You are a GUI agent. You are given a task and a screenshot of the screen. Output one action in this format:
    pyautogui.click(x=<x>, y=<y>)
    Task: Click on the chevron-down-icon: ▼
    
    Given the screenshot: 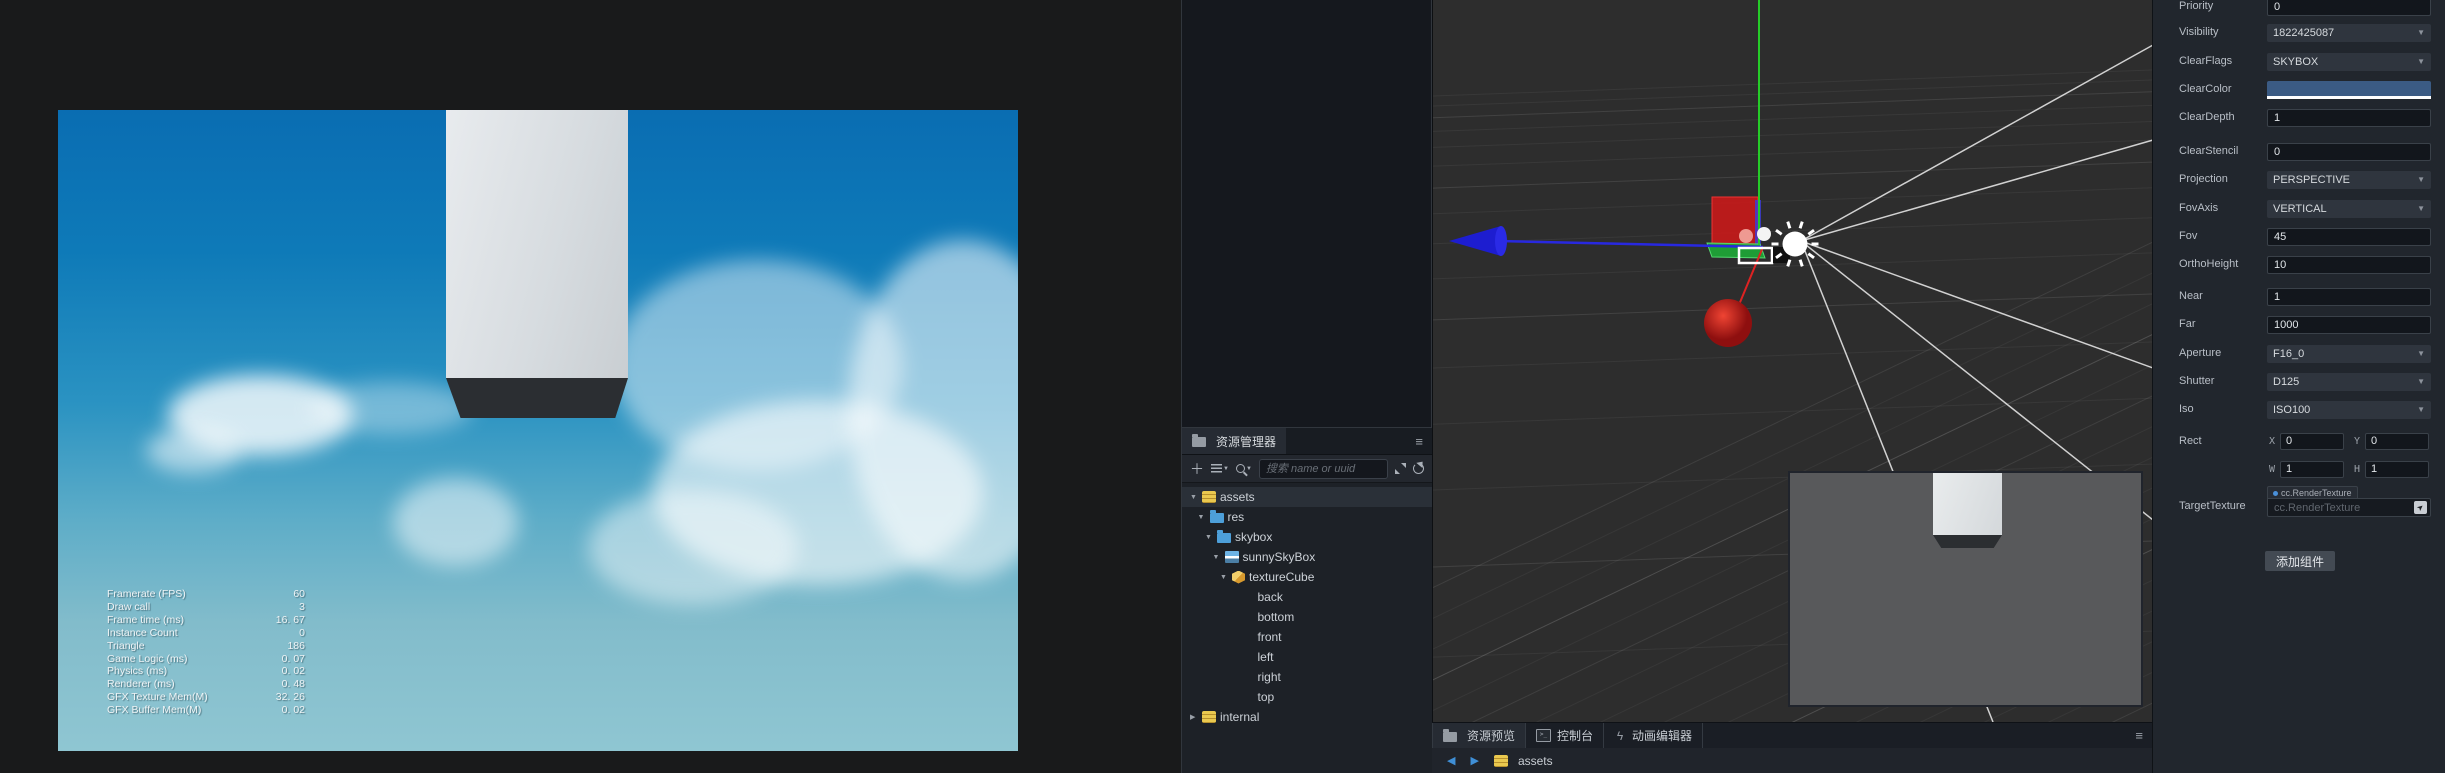 What is the action you would take?
    pyautogui.click(x=2421, y=409)
    